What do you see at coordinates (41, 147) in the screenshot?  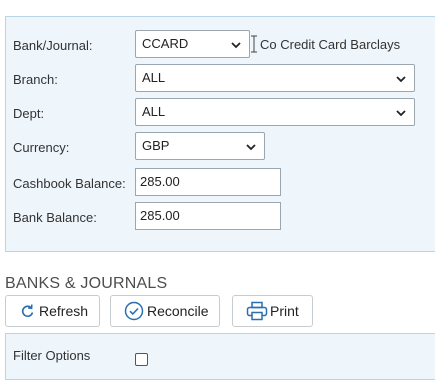 I see `currency-label: Currency:` at bounding box center [41, 147].